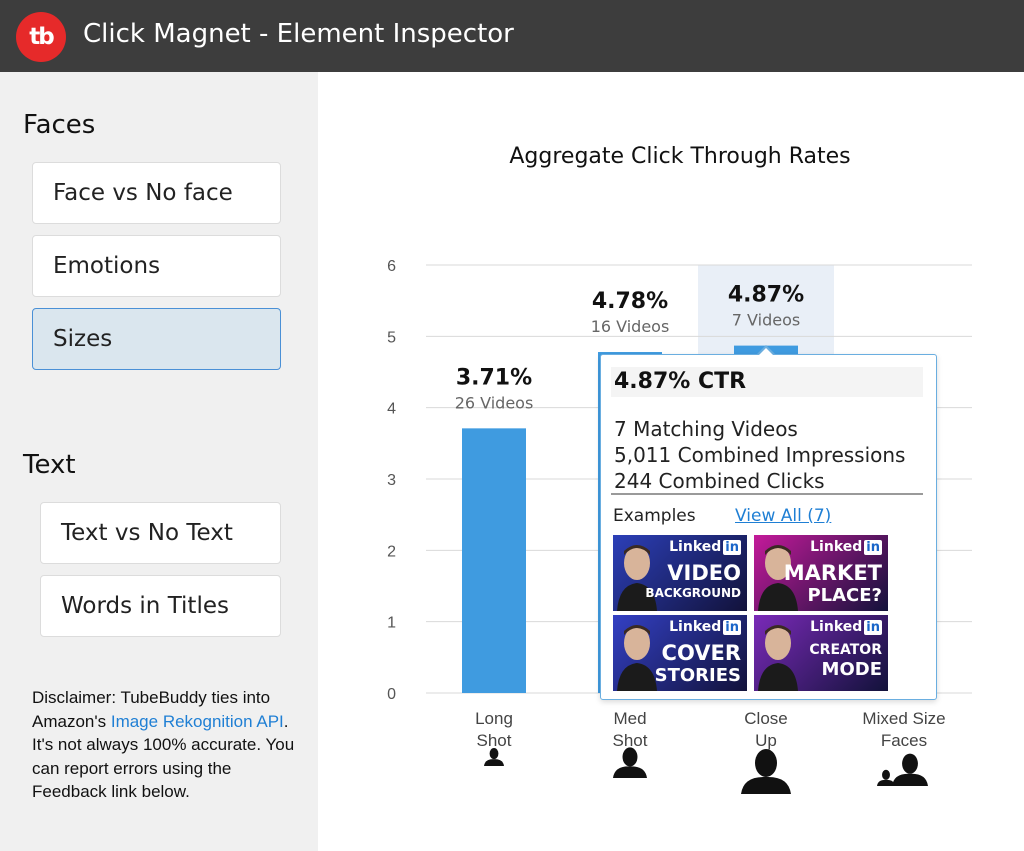  Describe the element at coordinates (494, 377) in the screenshot. I see `bar-value-label: 3.71%` at that location.